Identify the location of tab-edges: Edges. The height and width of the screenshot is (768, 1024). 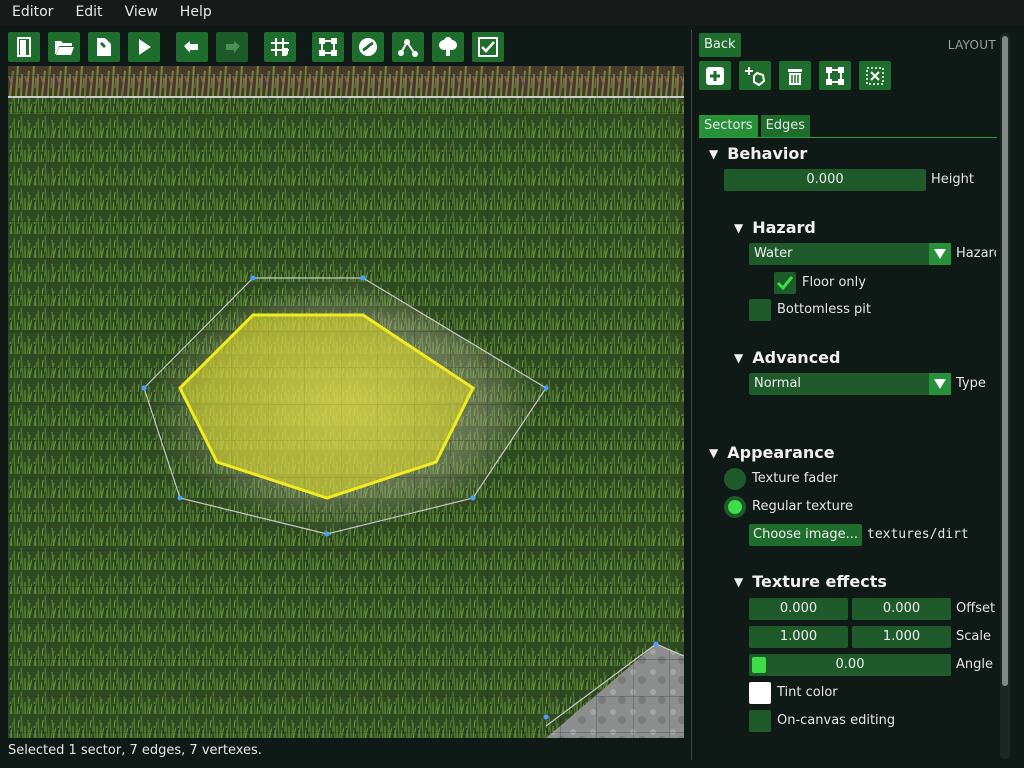
(785, 126).